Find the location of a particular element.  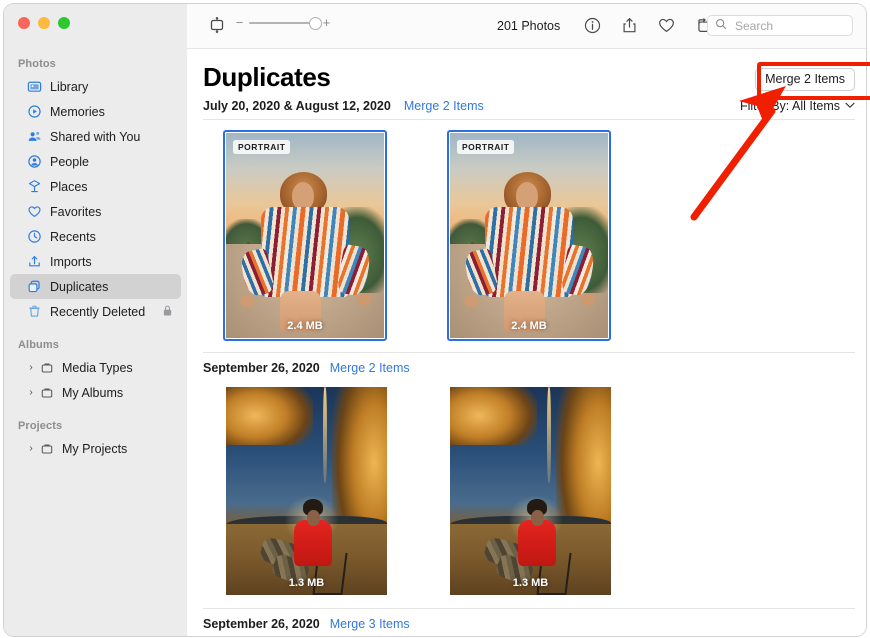

third-group-header: September 26, 2020 Merge 3 Items is located at coordinates (306, 624).